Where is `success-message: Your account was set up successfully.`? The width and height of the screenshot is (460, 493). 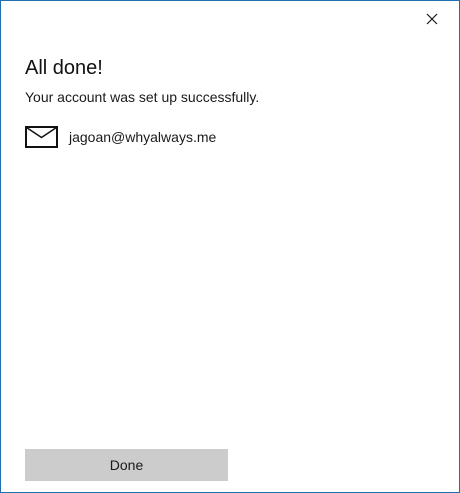 success-message: Your account was set up successfully. is located at coordinates (142, 97).